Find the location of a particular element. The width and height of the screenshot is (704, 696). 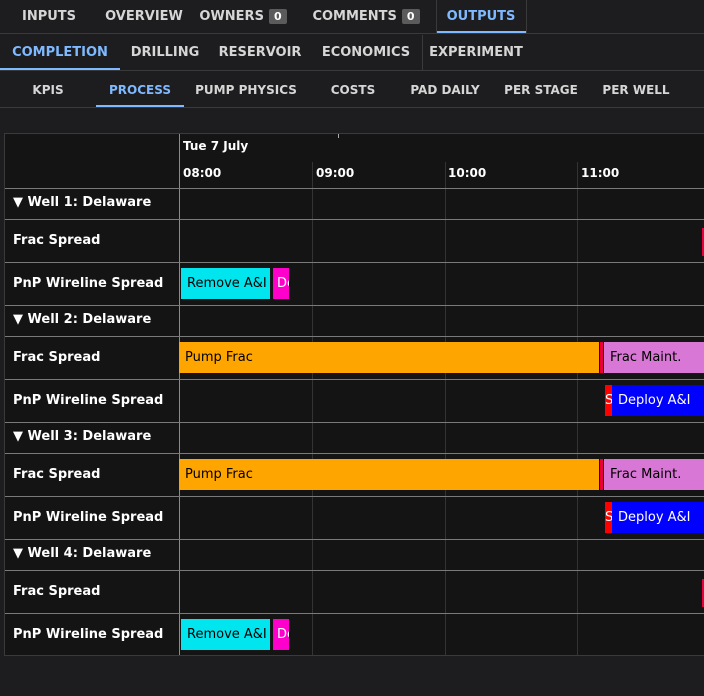

tab-label: COMPLETION is located at coordinates (60, 52).